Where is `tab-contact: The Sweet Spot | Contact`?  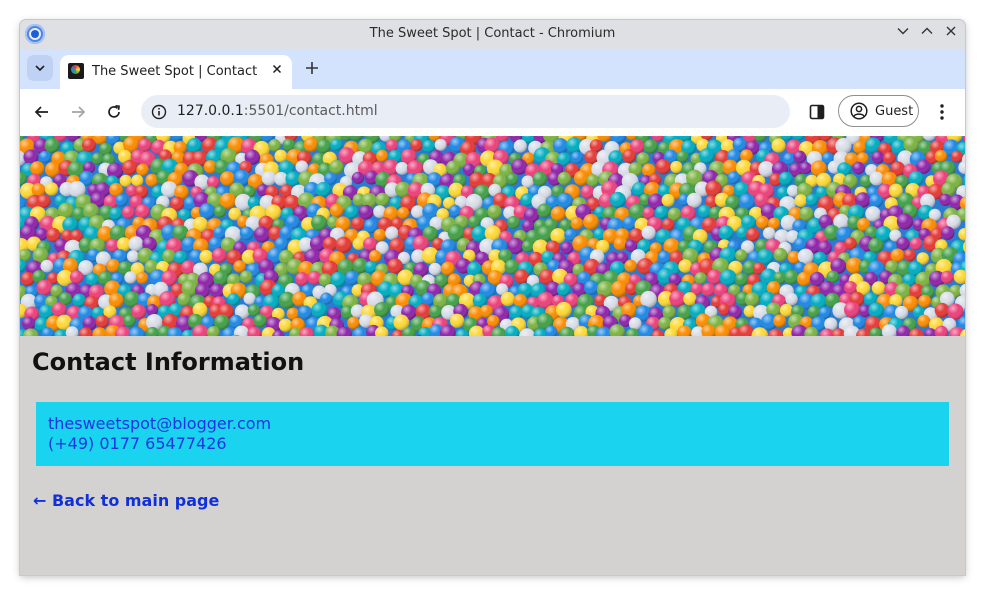 tab-contact: The Sweet Spot | Contact is located at coordinates (176, 72).